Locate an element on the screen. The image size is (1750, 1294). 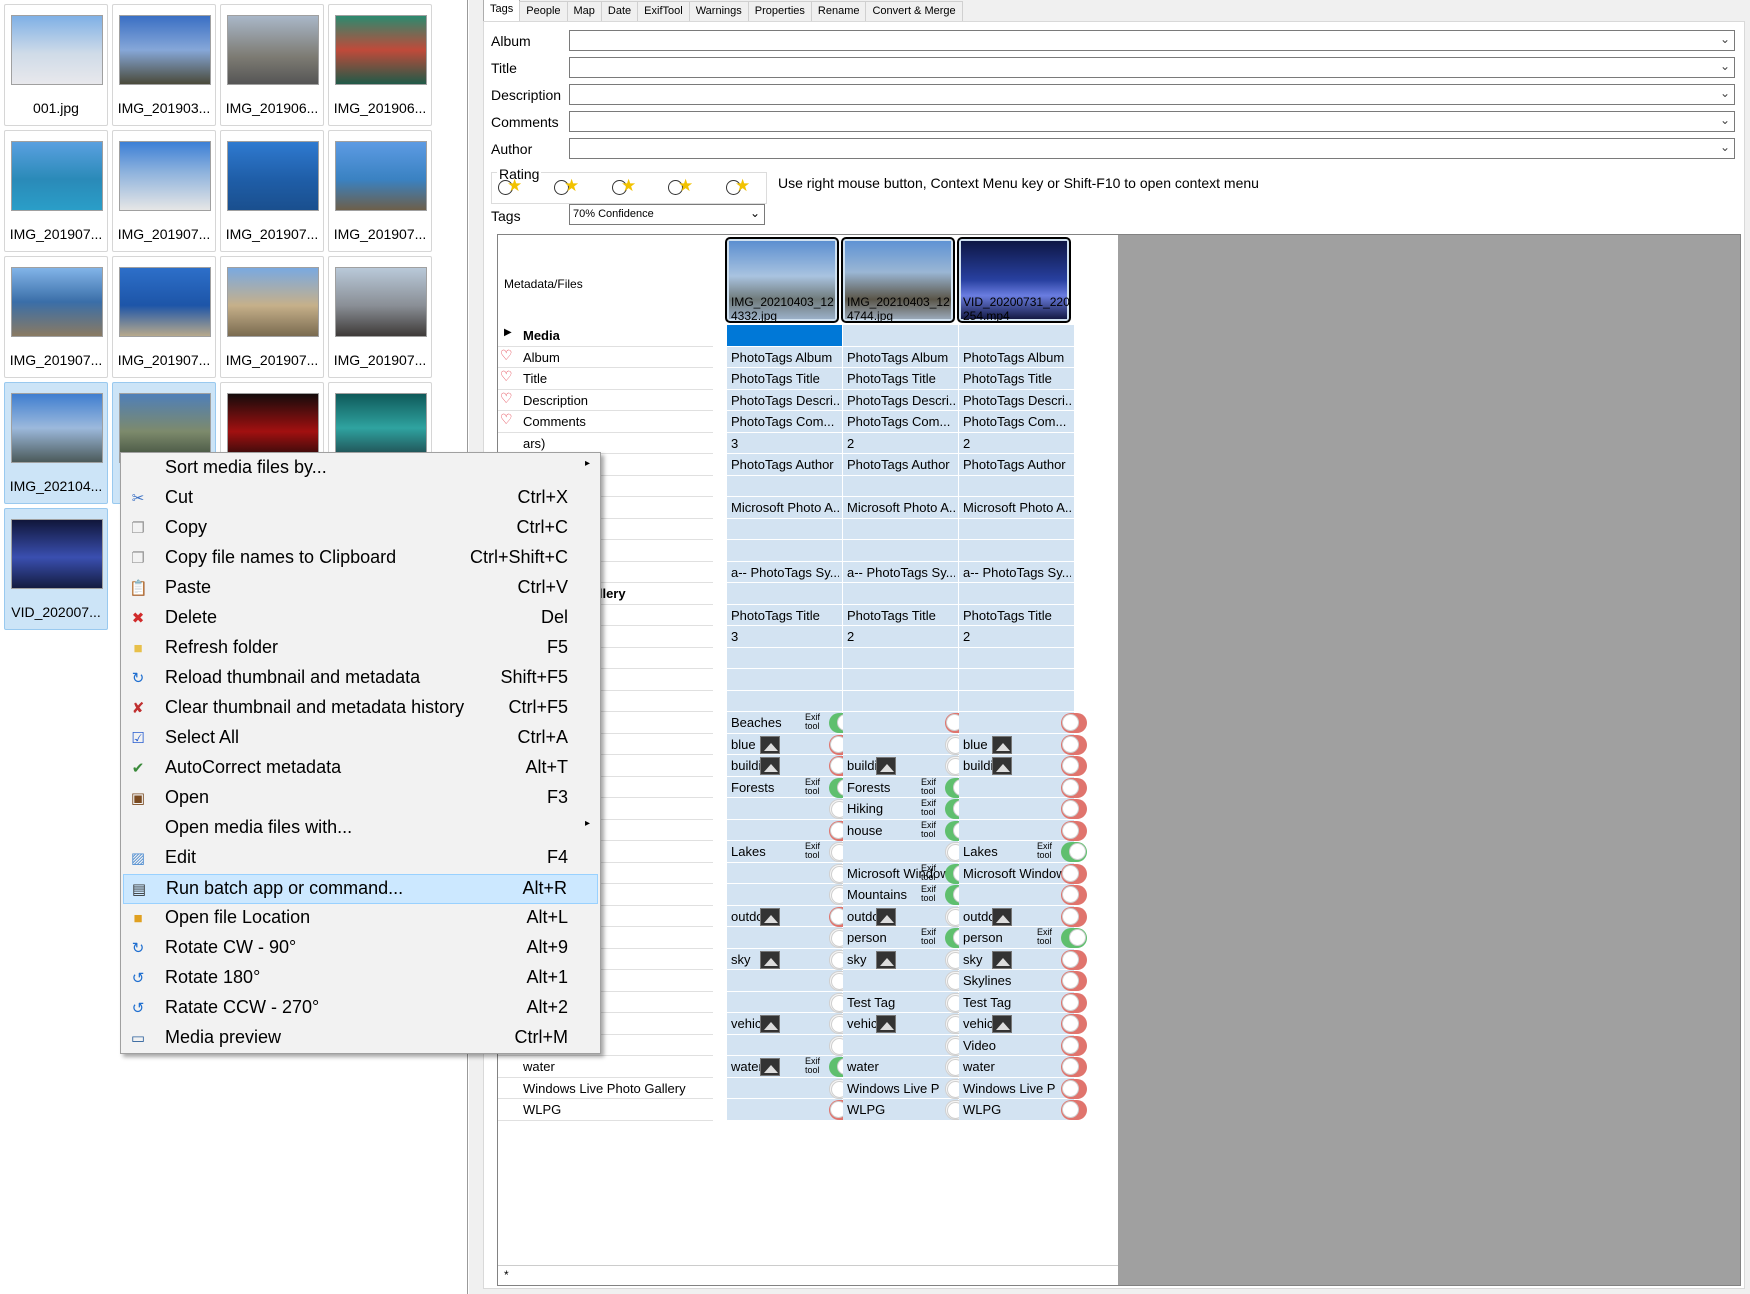
menu-item-select-all: ☑ Select All Ctrl+A is located at coordinates (360, 739).